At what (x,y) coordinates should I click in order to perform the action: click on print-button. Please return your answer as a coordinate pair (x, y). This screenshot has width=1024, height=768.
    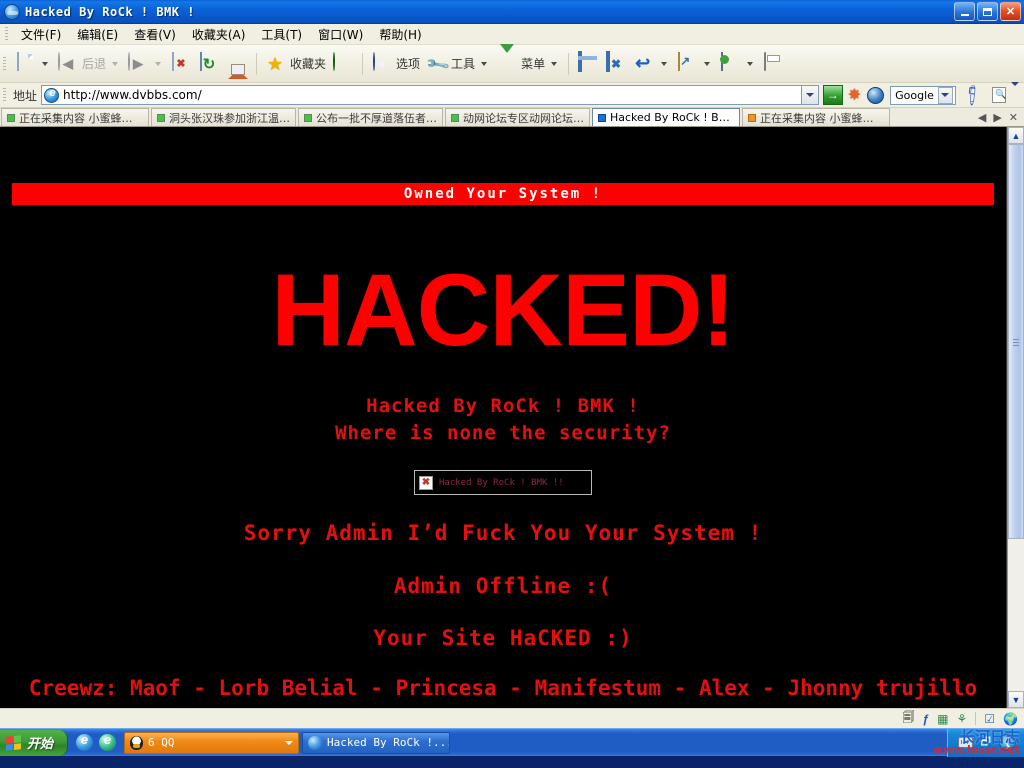
    Looking at the image, I should click on (773, 64).